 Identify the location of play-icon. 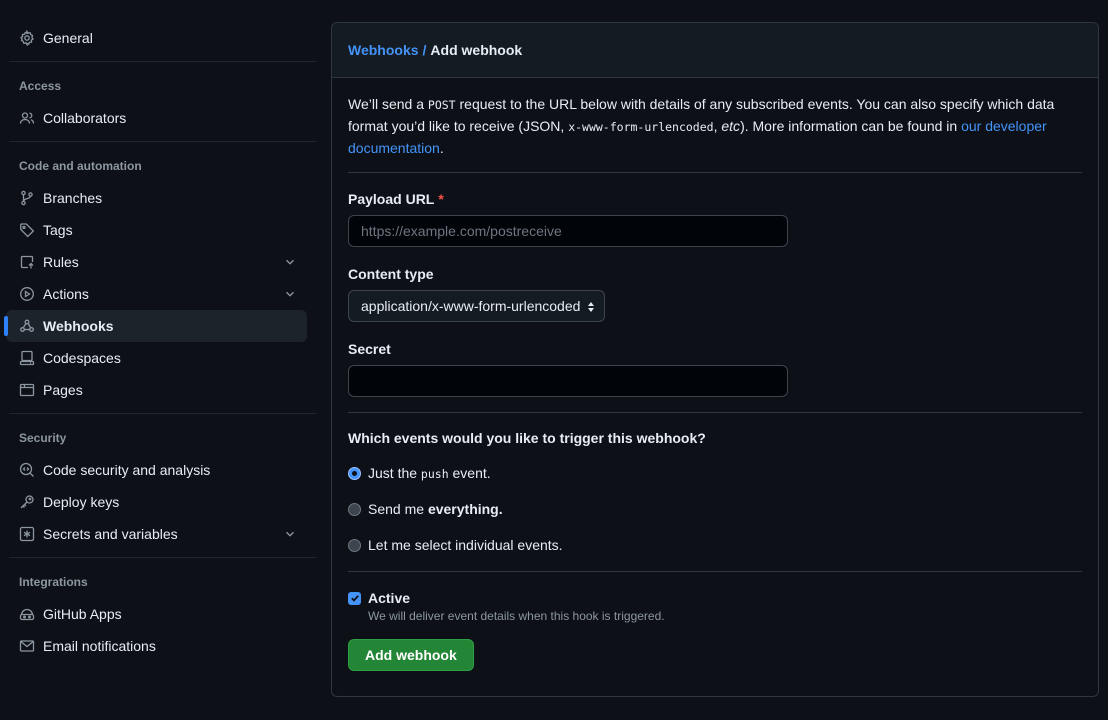
(27, 294).